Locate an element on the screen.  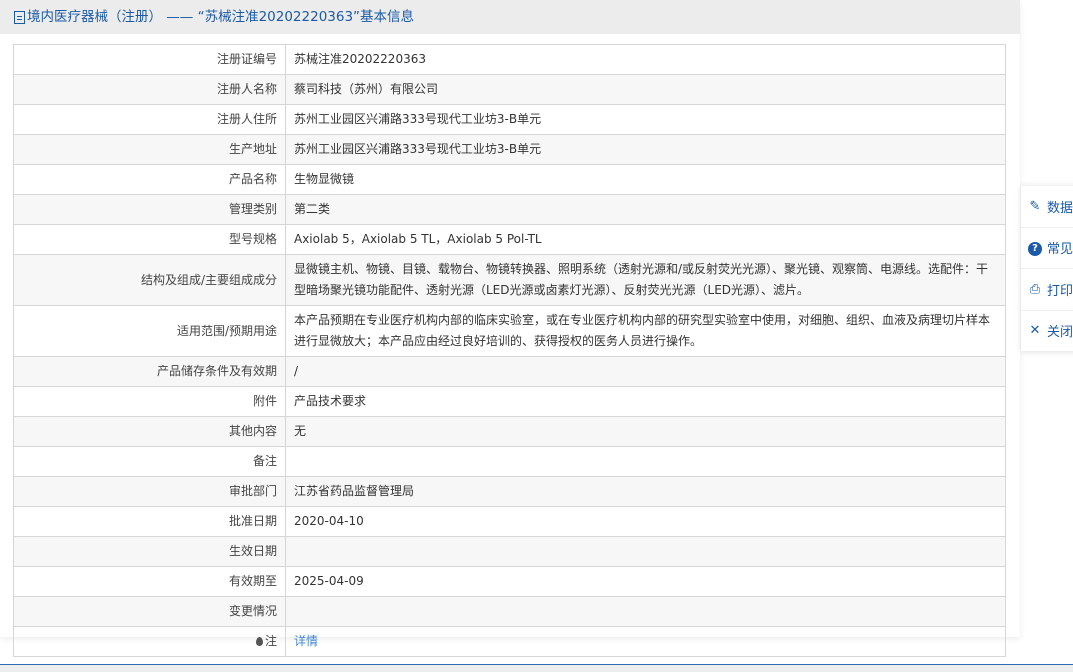
page-title: 境内医疗器械（注册） —— “苏械注准20202220363”基本信息 is located at coordinates (221, 17).